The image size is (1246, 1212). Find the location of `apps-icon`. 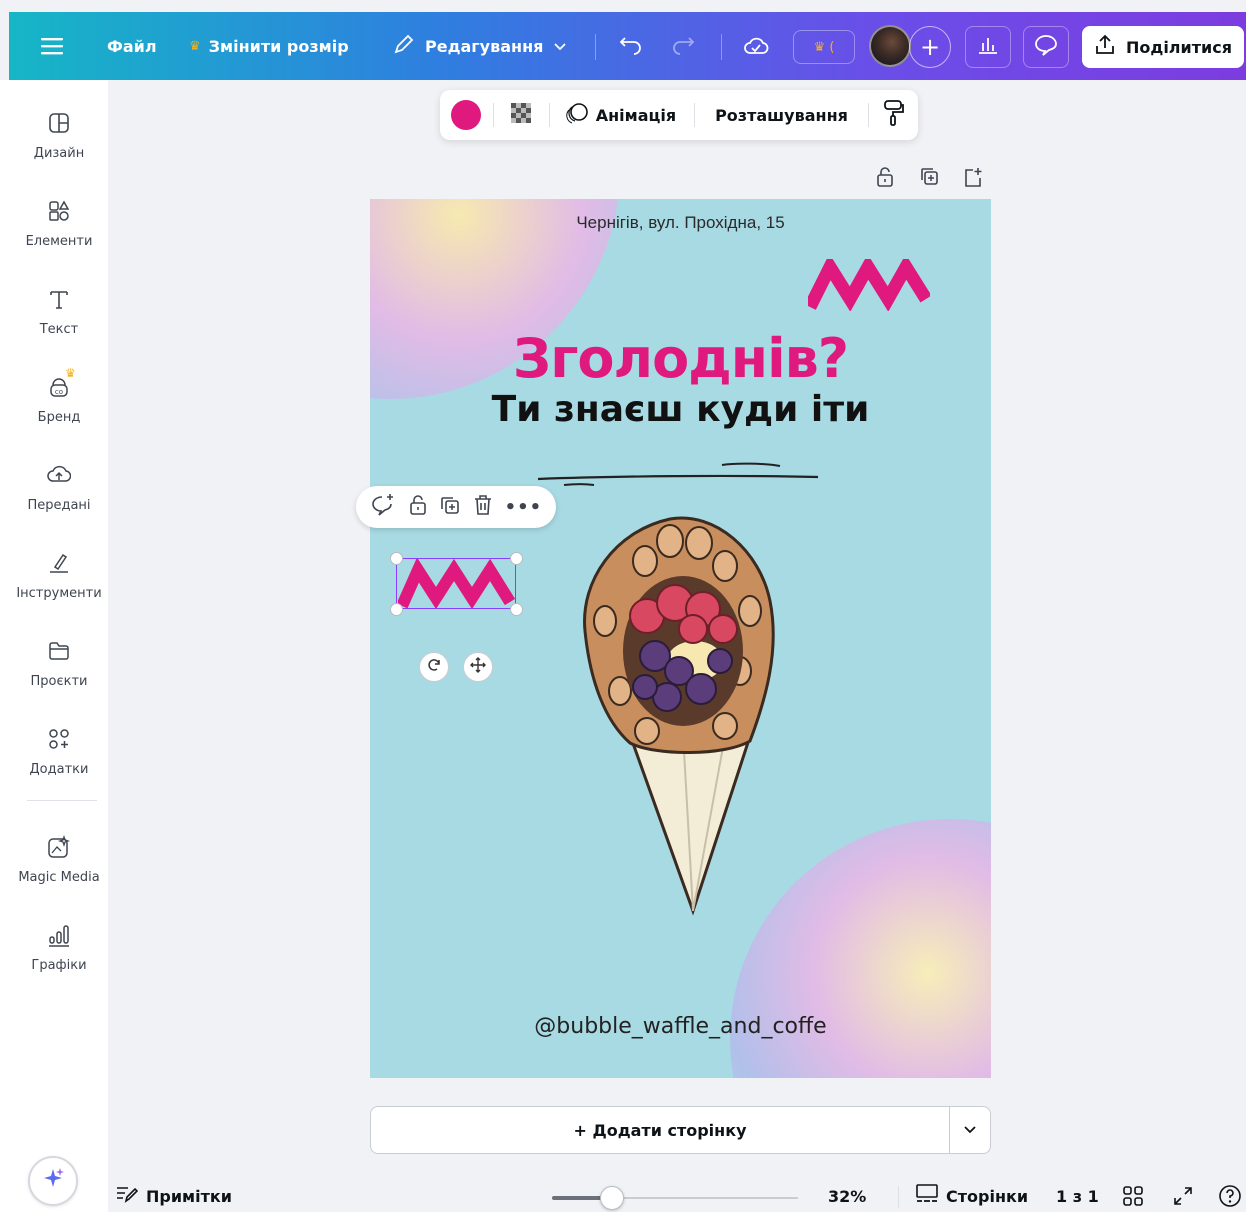

apps-icon is located at coordinates (59, 739).